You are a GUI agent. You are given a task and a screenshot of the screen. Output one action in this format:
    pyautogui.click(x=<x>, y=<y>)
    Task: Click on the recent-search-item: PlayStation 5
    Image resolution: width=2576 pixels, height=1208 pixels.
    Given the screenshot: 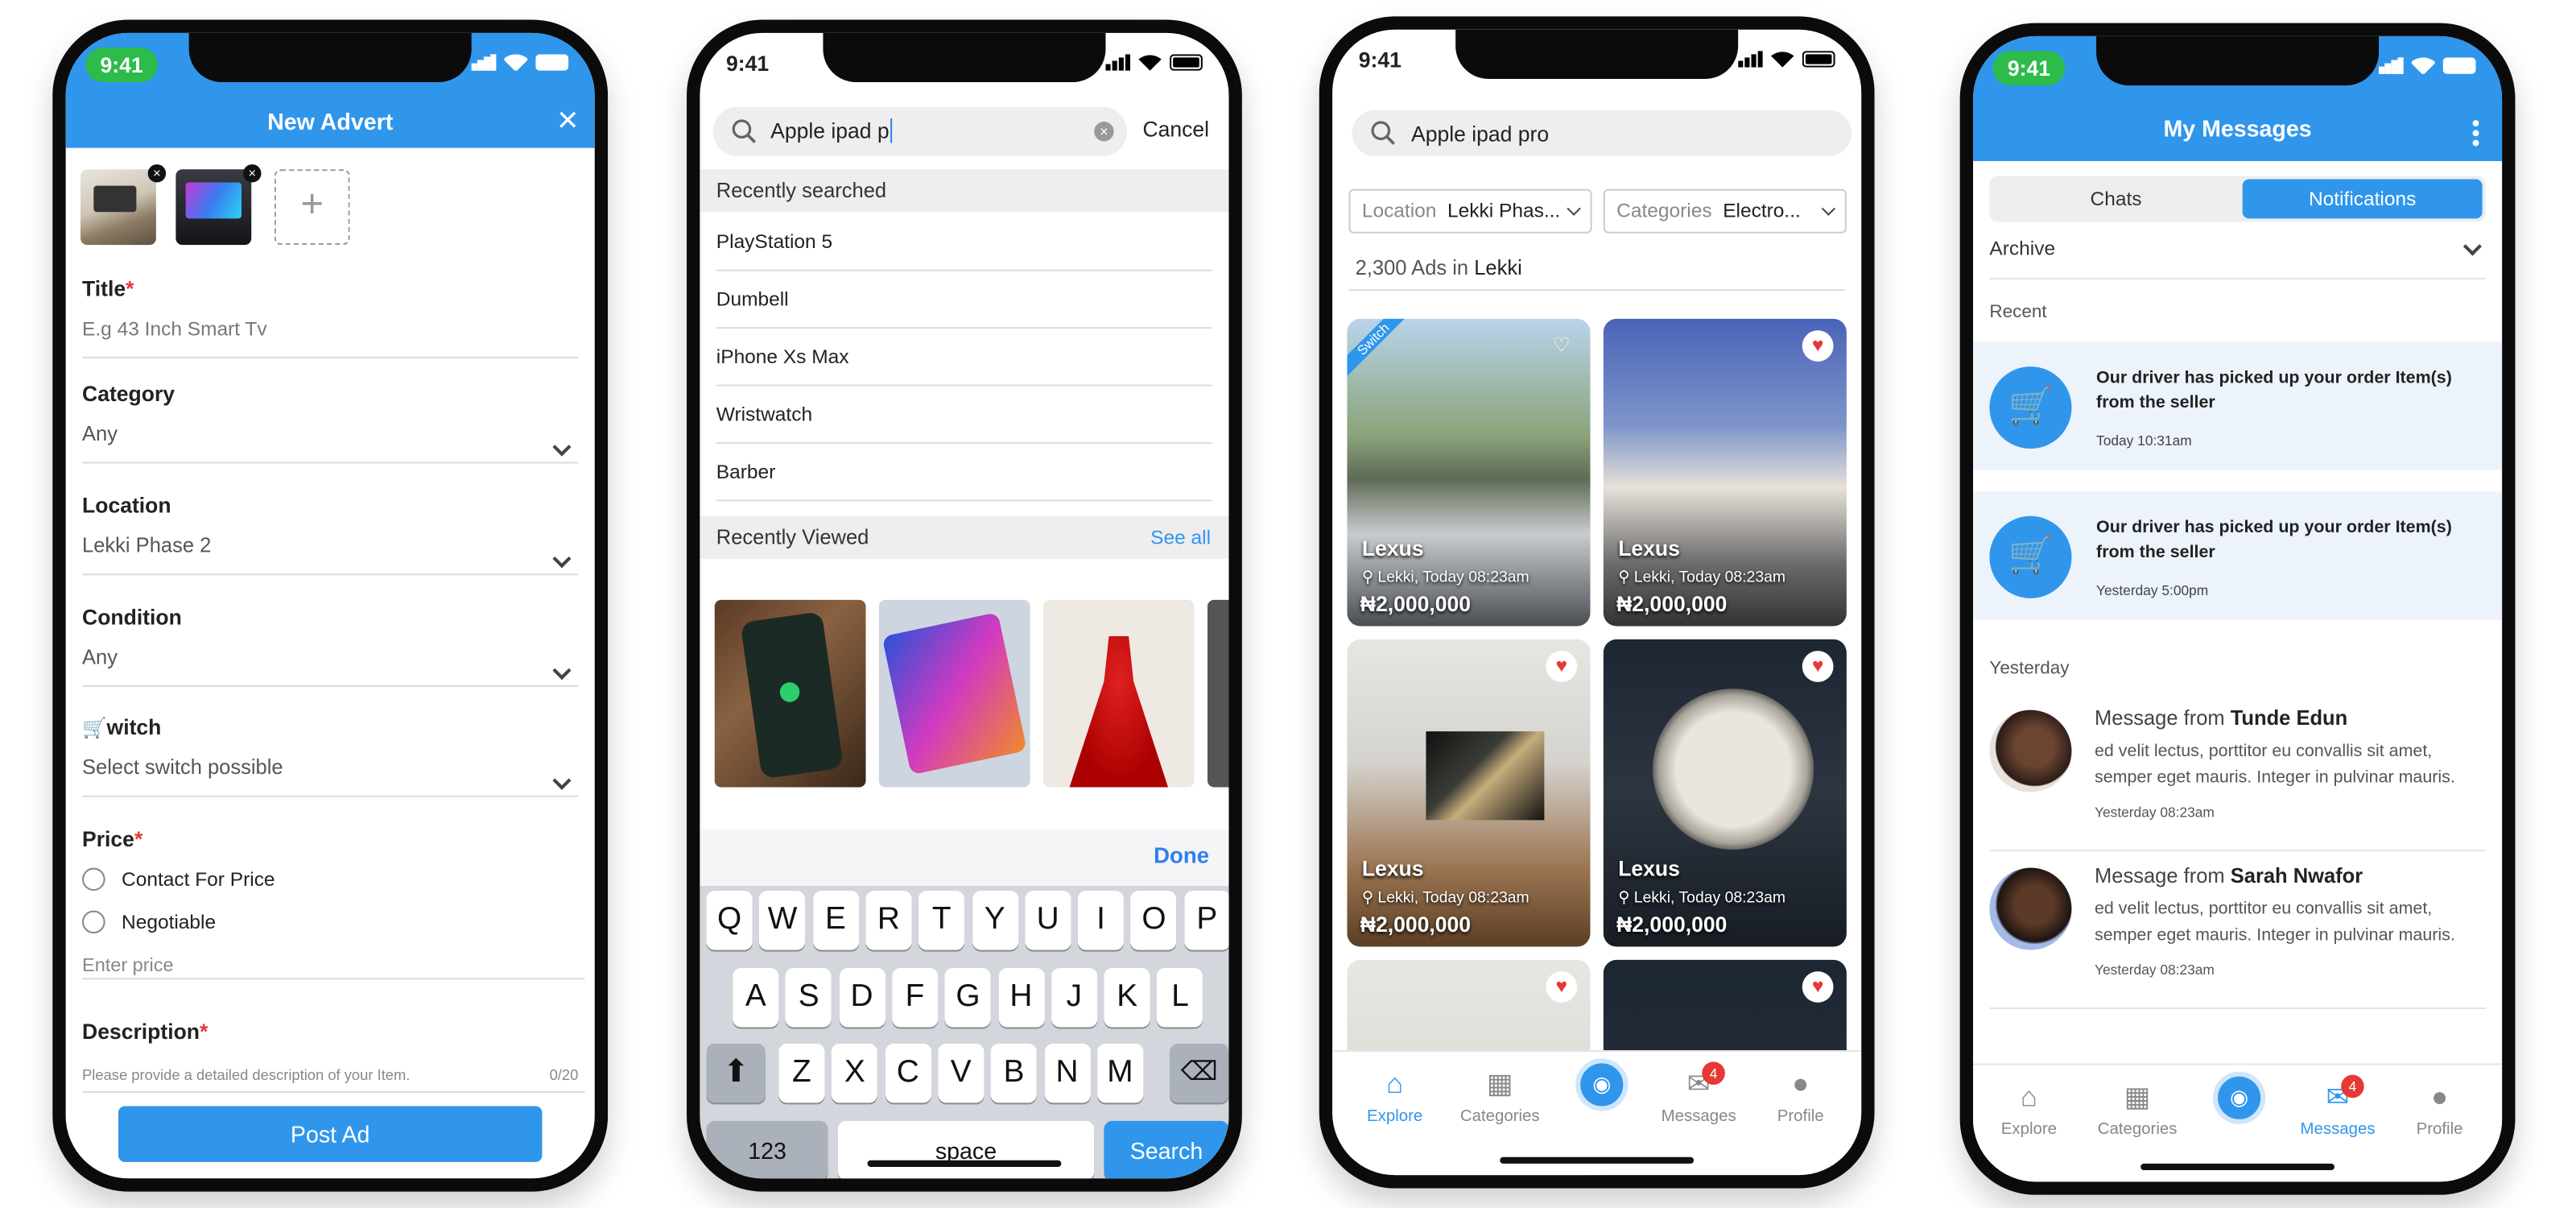 What is the action you would take?
    pyautogui.click(x=965, y=242)
    